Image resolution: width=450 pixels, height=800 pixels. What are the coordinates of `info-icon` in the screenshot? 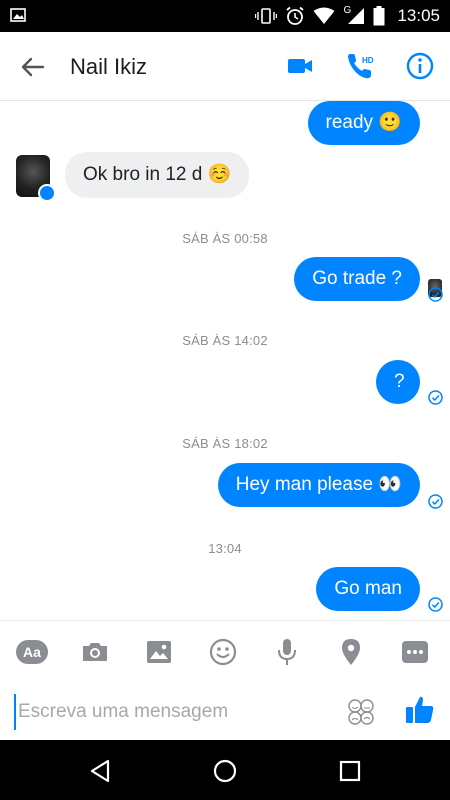 It's located at (420, 66).